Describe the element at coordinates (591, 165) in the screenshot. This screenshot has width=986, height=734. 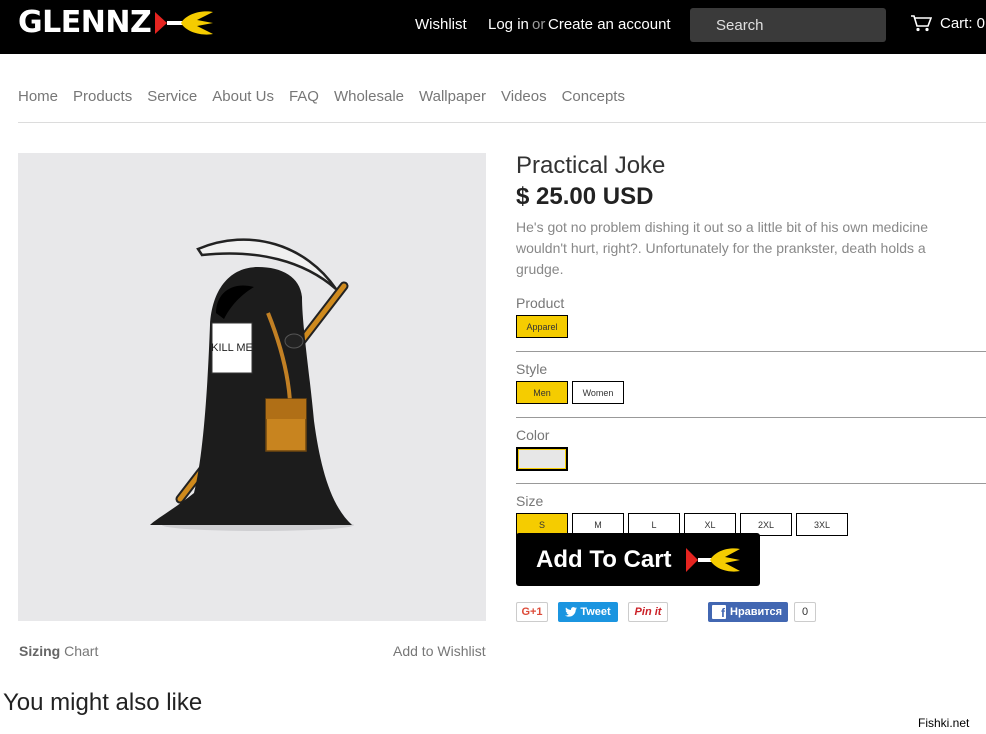
I see `product-title: Practical Joke` at that location.